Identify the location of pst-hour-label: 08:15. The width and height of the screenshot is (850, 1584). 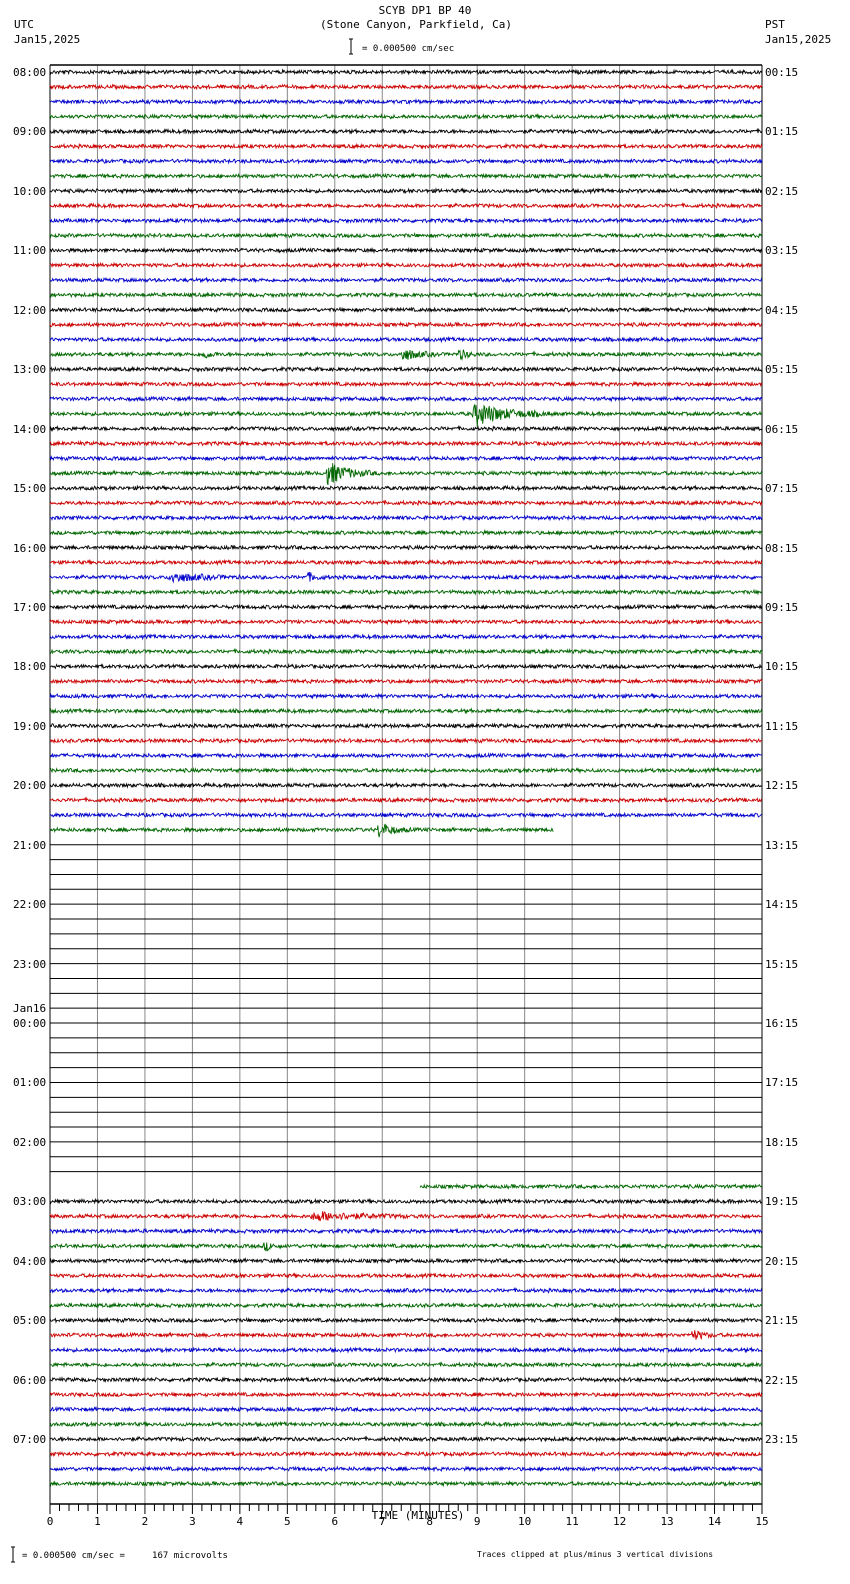
(782, 548).